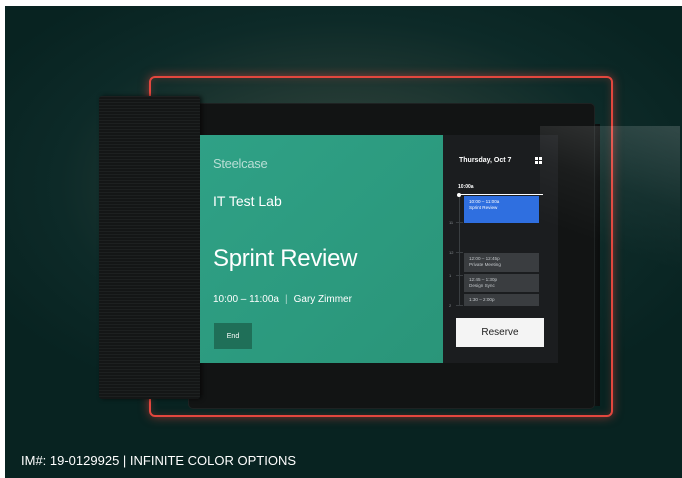 The width and height of the screenshot is (682, 478). I want to click on event-time: 1:30 – 2:00p, so click(482, 299).